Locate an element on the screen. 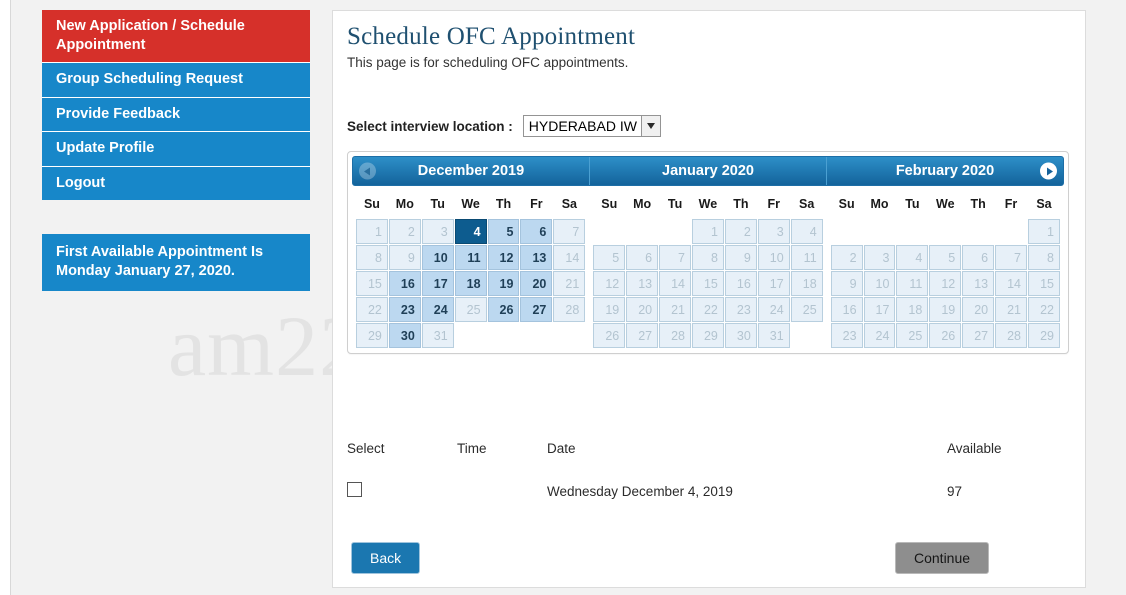 The height and width of the screenshot is (595, 1126). location-selected-value: HYDERABAD IW is located at coordinates (582, 126).